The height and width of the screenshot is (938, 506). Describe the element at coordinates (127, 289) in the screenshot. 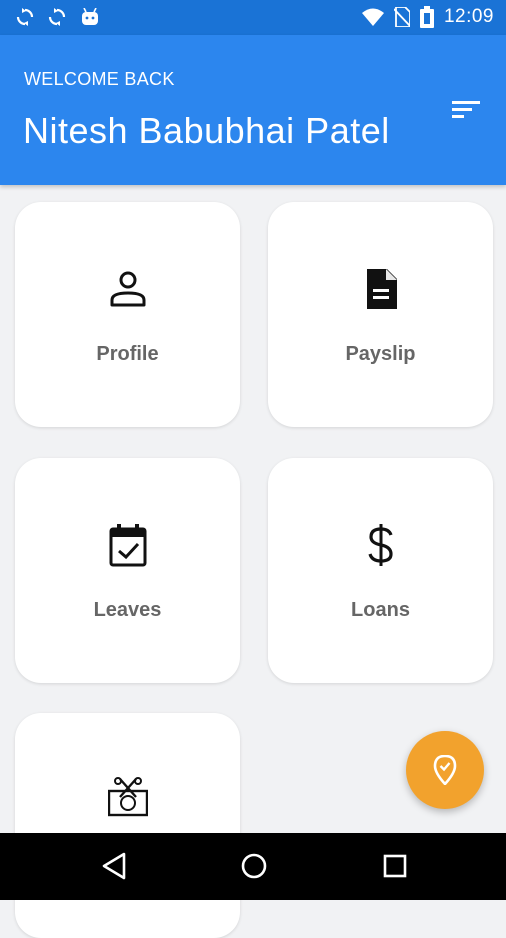

I see `person-icon` at that location.